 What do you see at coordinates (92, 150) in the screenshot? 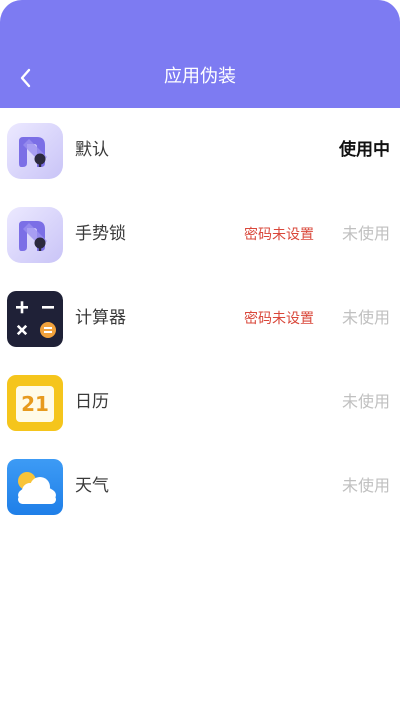
I see `app-name: 默认` at bounding box center [92, 150].